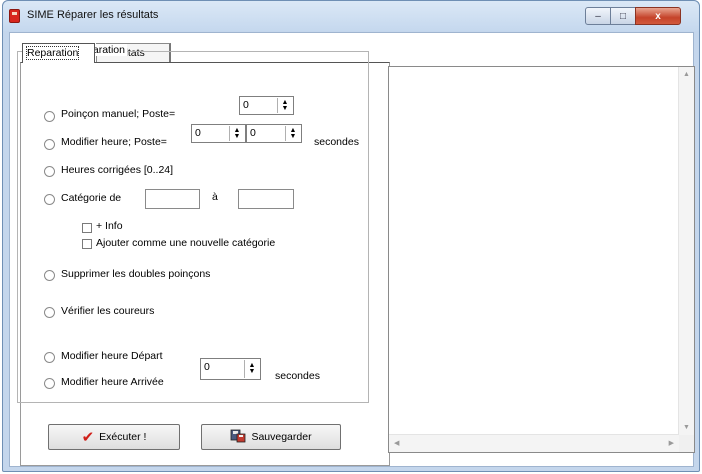 The image size is (702, 474). What do you see at coordinates (266, 199) in the screenshot?
I see `categorie-to-input` at bounding box center [266, 199].